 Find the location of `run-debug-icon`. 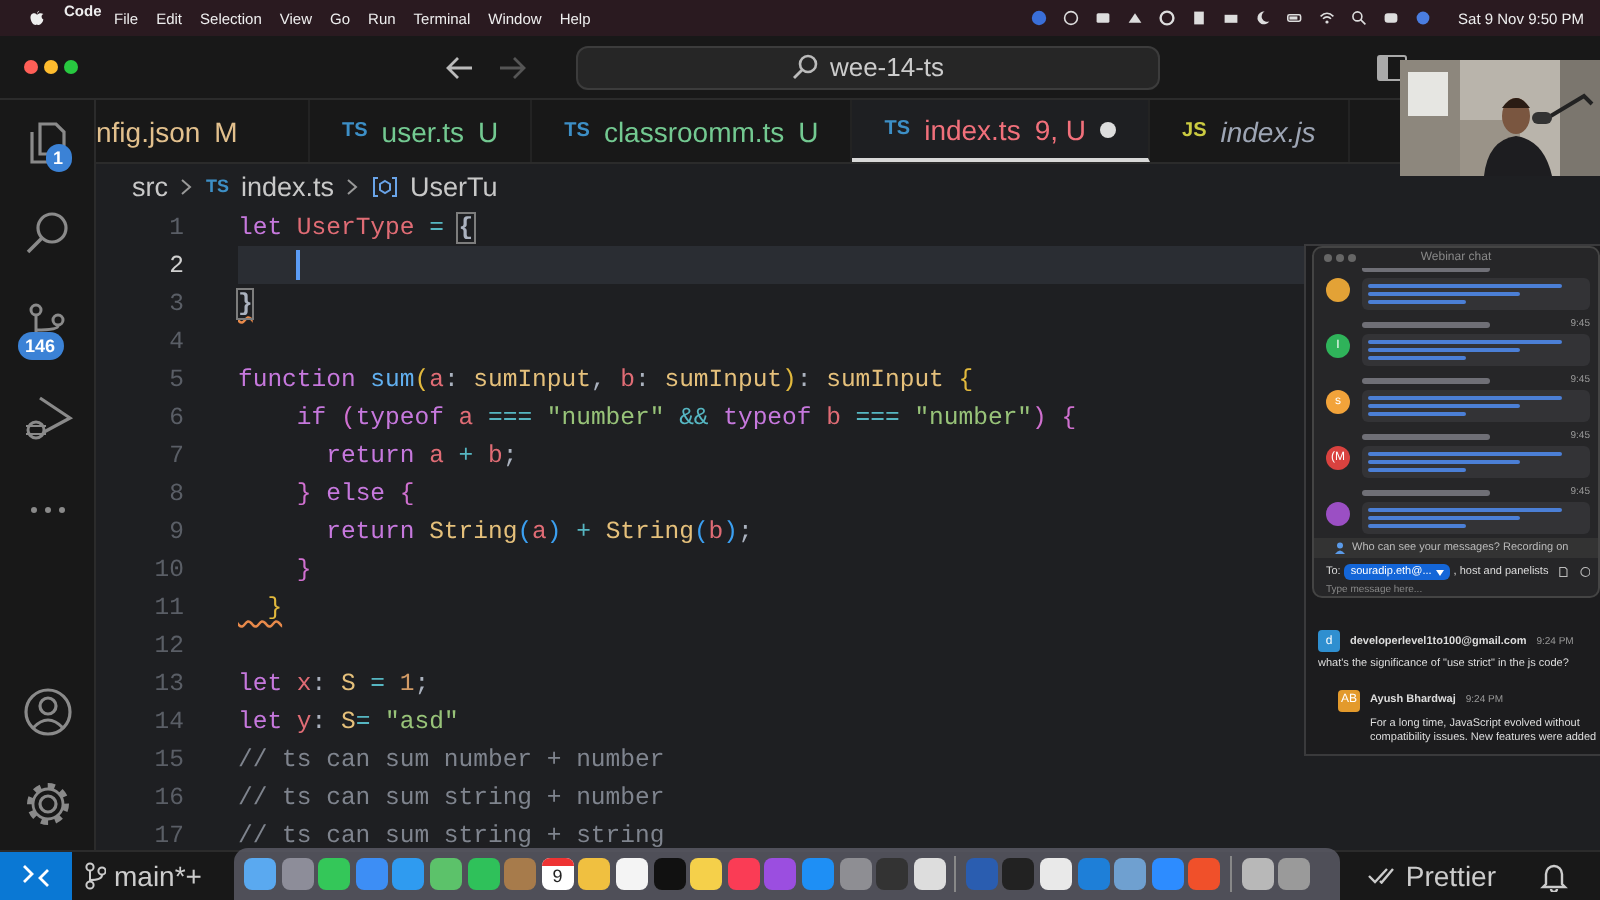

run-debug-icon is located at coordinates (47, 418).